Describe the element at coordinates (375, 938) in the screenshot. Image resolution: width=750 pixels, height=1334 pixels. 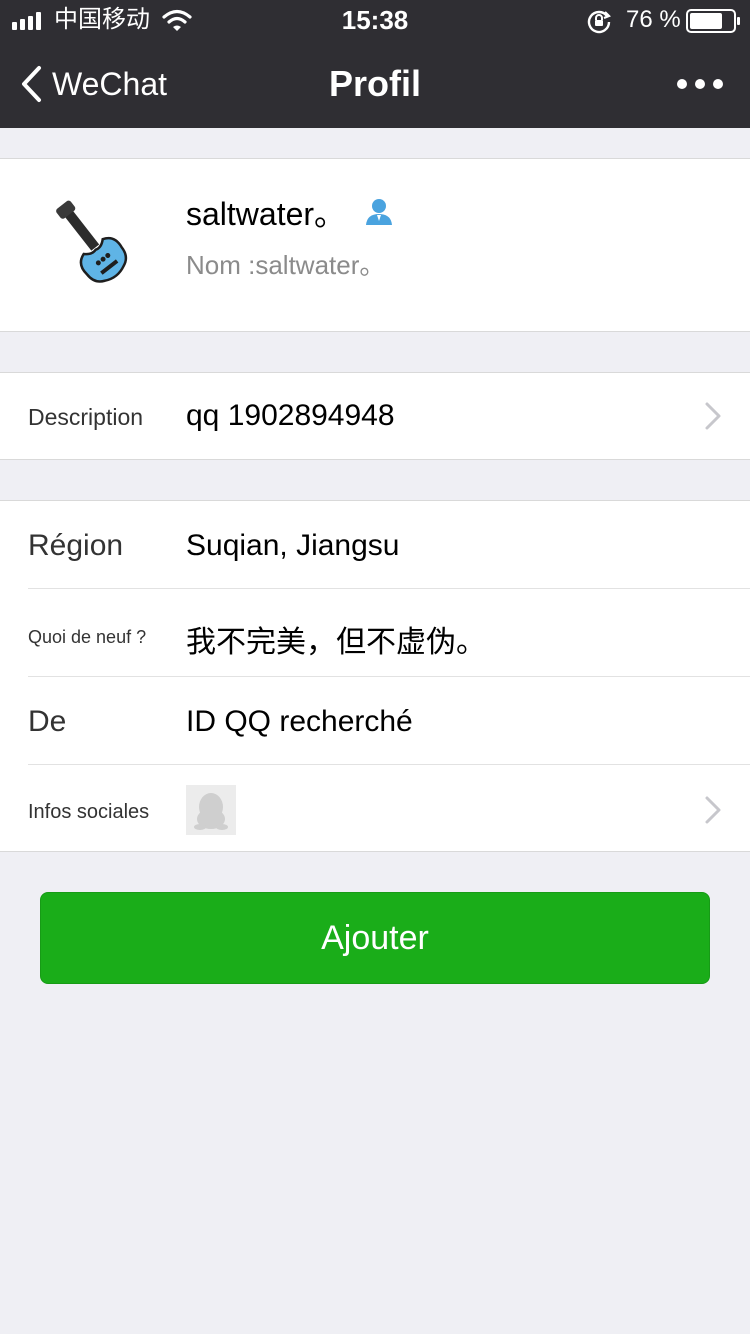
I see `add-contact-button: Ajouter` at that location.